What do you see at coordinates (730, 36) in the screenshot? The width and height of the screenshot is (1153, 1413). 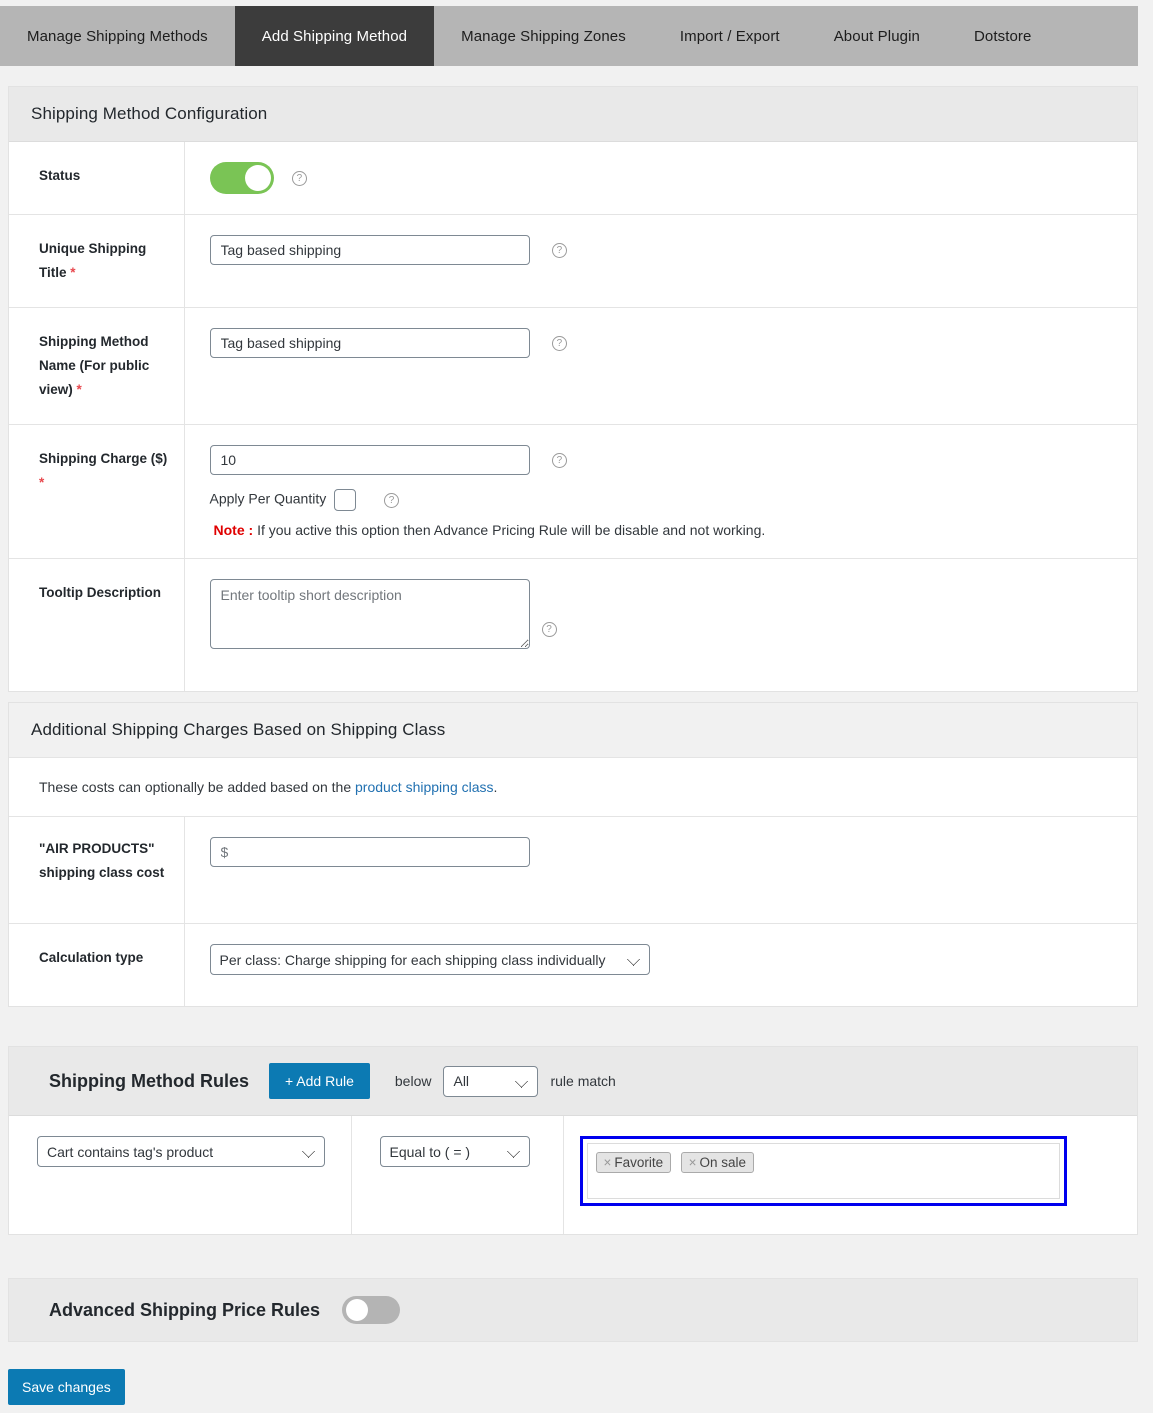 I see `tab-import-export: Import / Export` at bounding box center [730, 36].